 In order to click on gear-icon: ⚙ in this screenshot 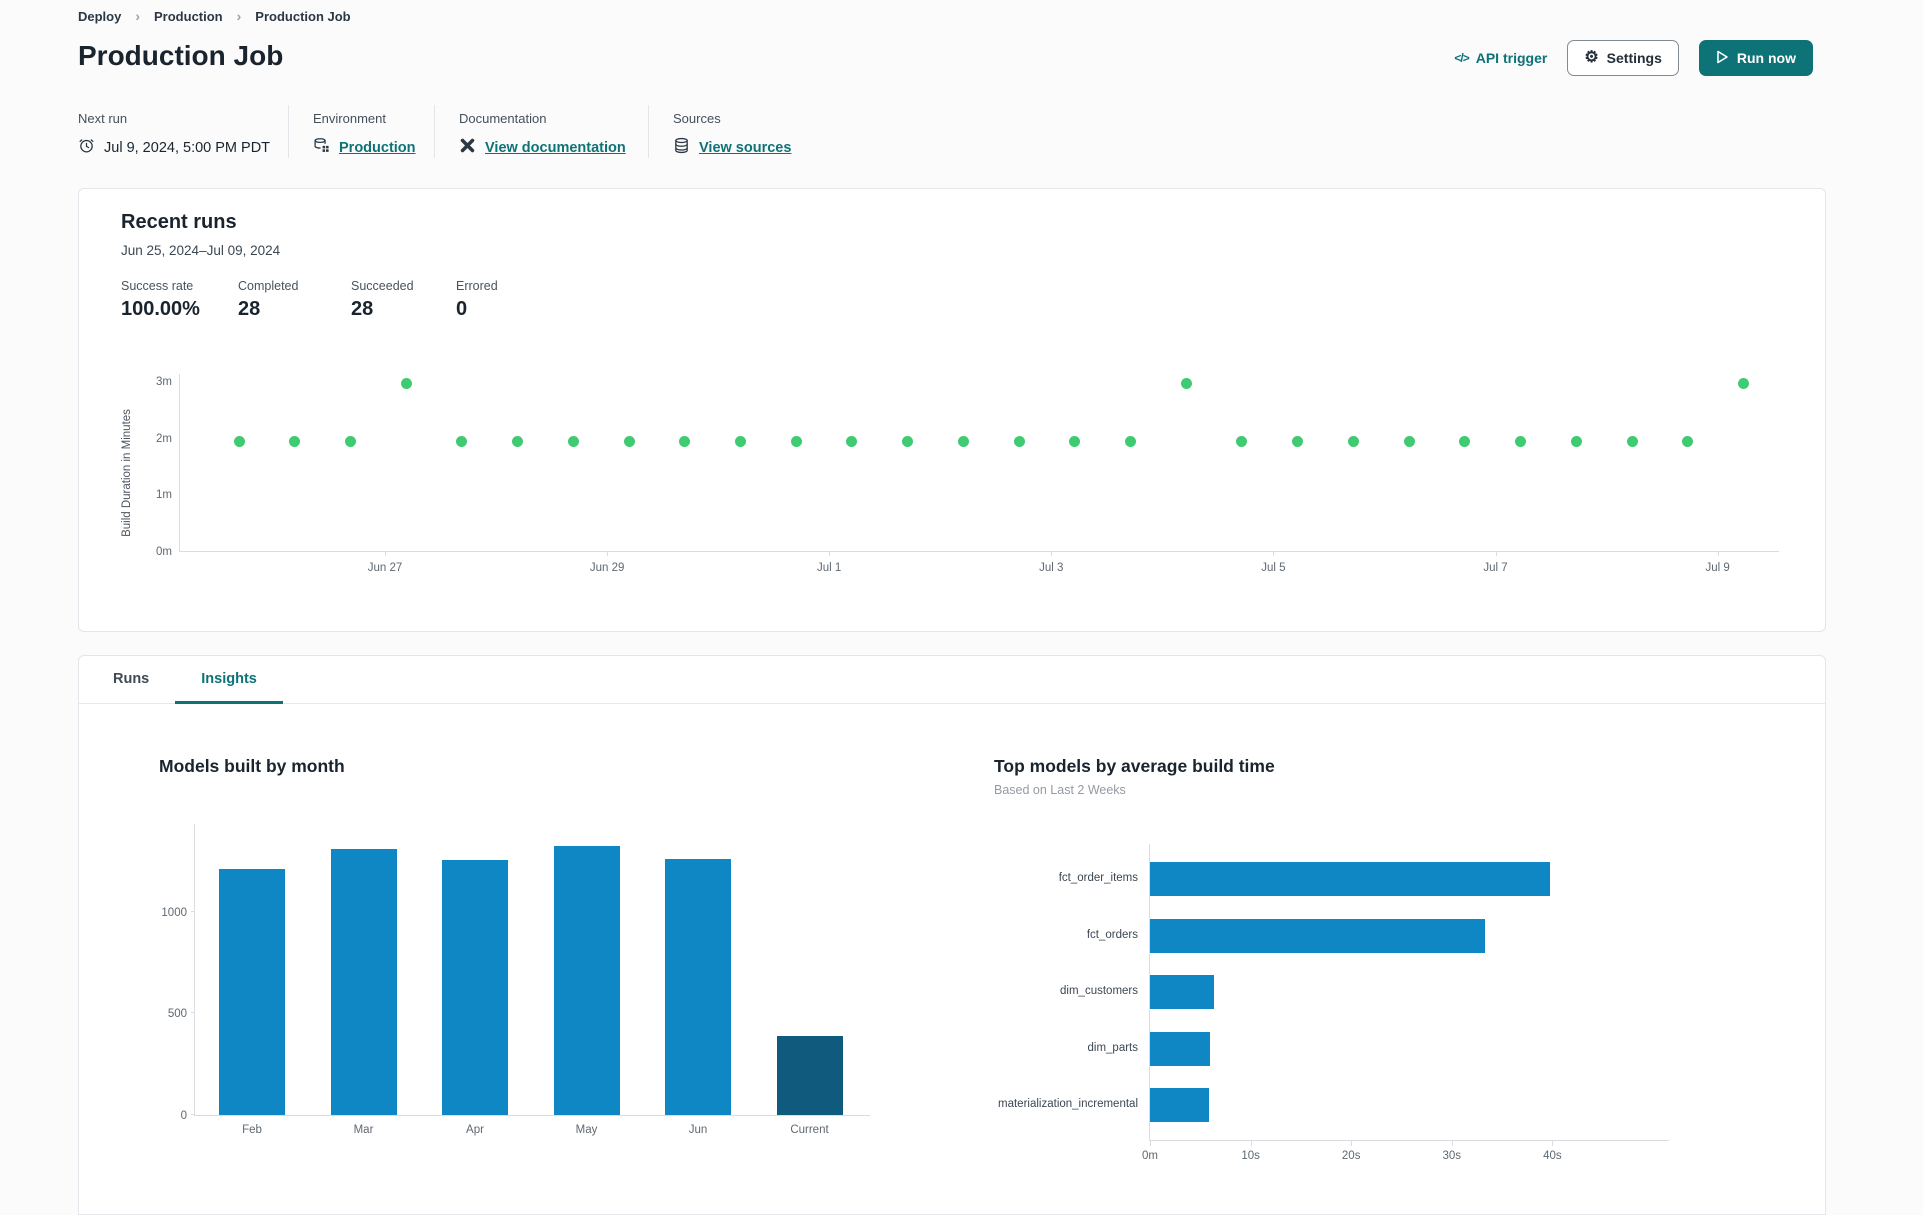, I will do `click(1591, 57)`.